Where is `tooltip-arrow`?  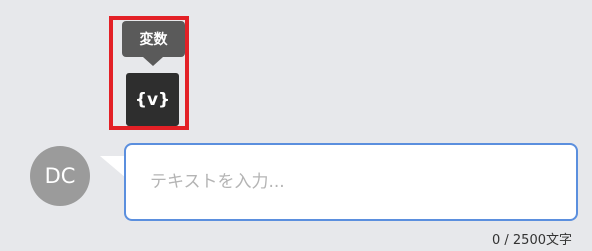
tooltip-arrow is located at coordinates (153, 61).